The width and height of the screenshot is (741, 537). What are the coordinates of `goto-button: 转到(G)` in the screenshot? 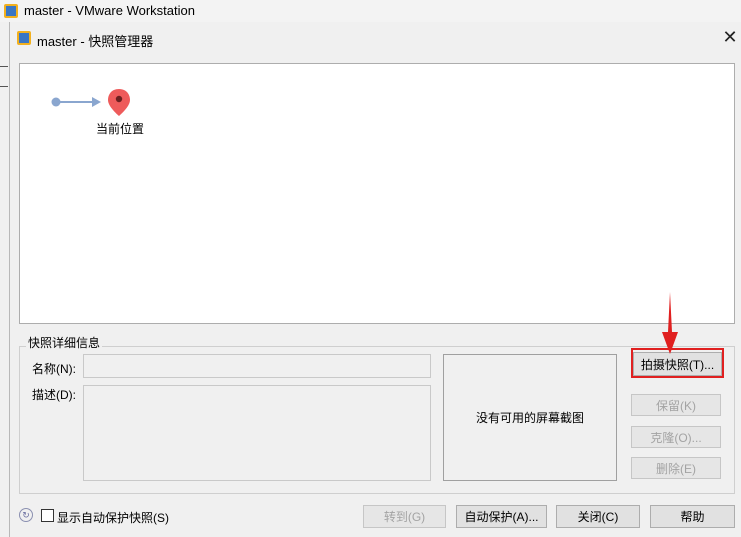 It's located at (404, 516).